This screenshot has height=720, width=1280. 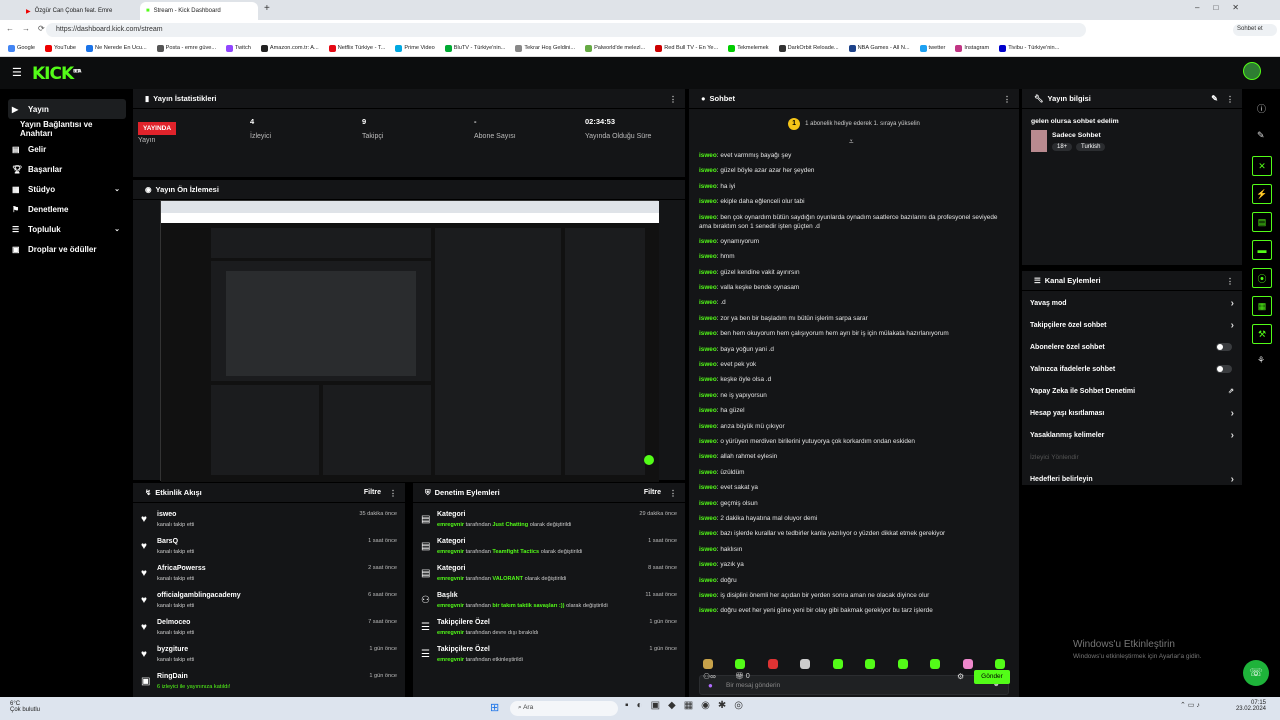 I want to click on settings-icon: ⚙, so click(x=960, y=676).